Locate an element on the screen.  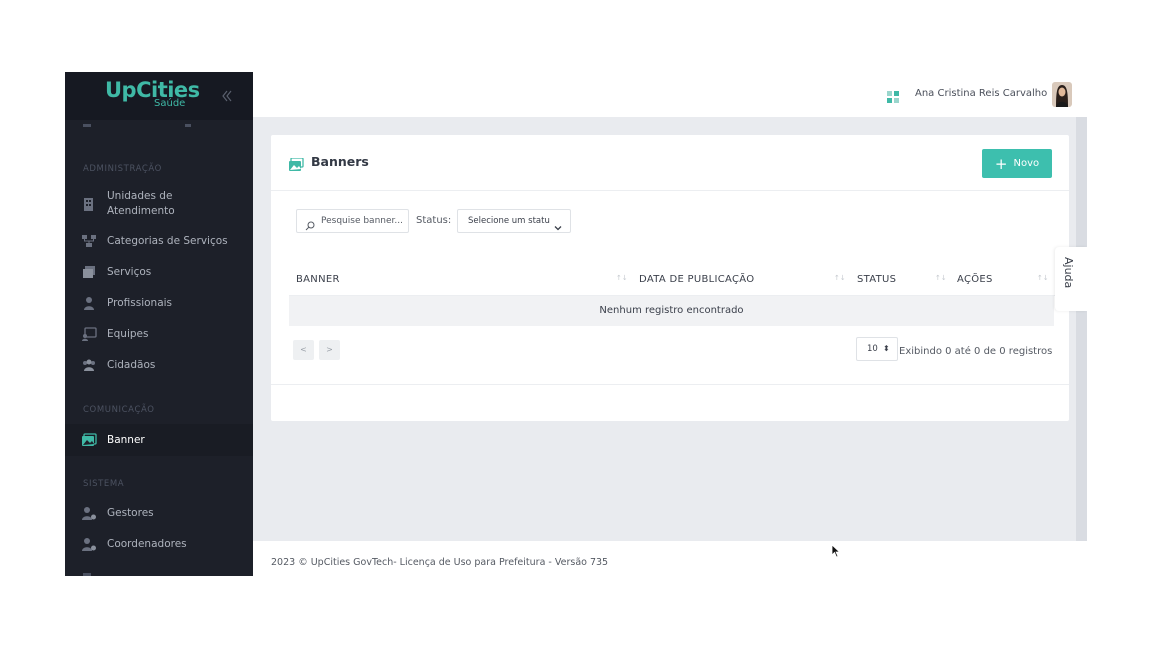
updown-arrows-icon: ⬍ is located at coordinates (886, 348).